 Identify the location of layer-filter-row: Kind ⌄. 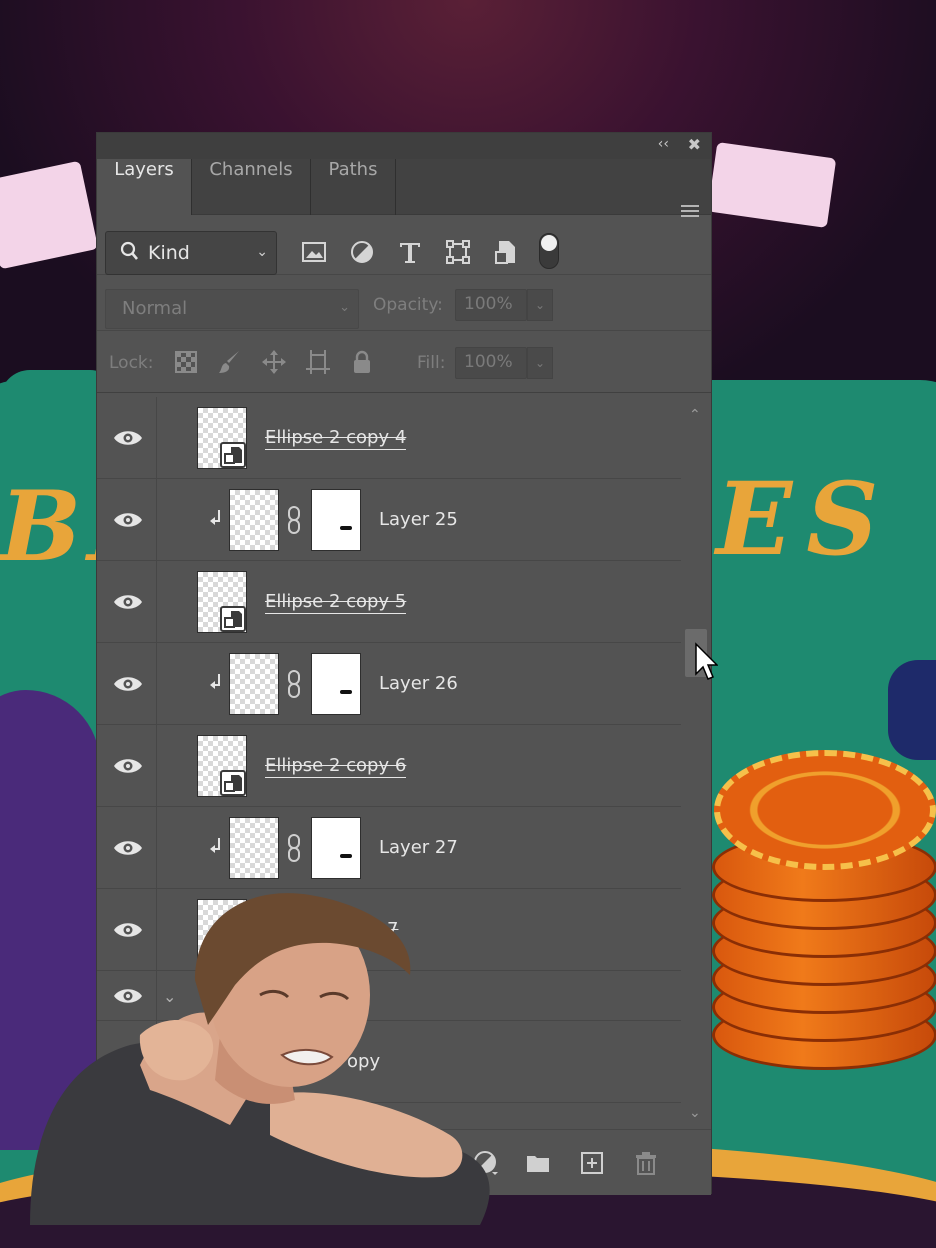
(404, 246).